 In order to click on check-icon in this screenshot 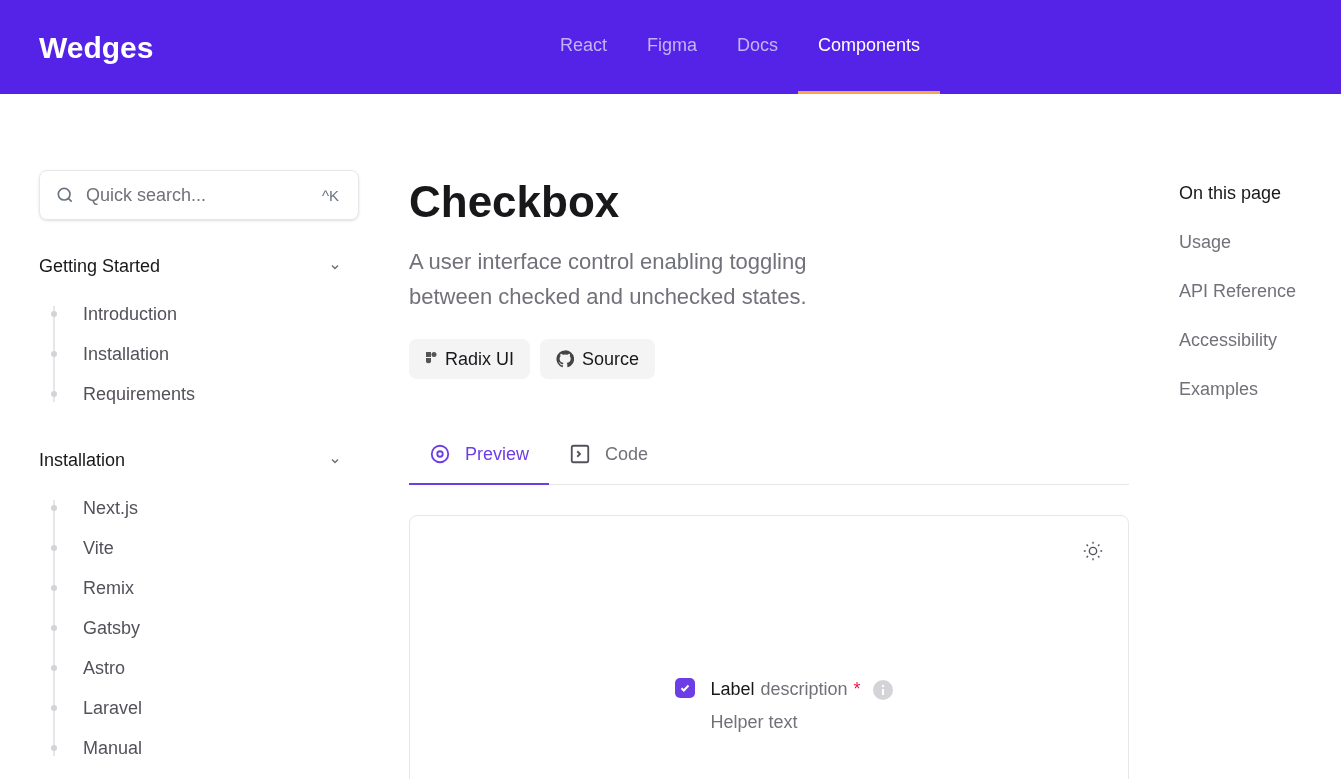, I will do `click(685, 688)`.